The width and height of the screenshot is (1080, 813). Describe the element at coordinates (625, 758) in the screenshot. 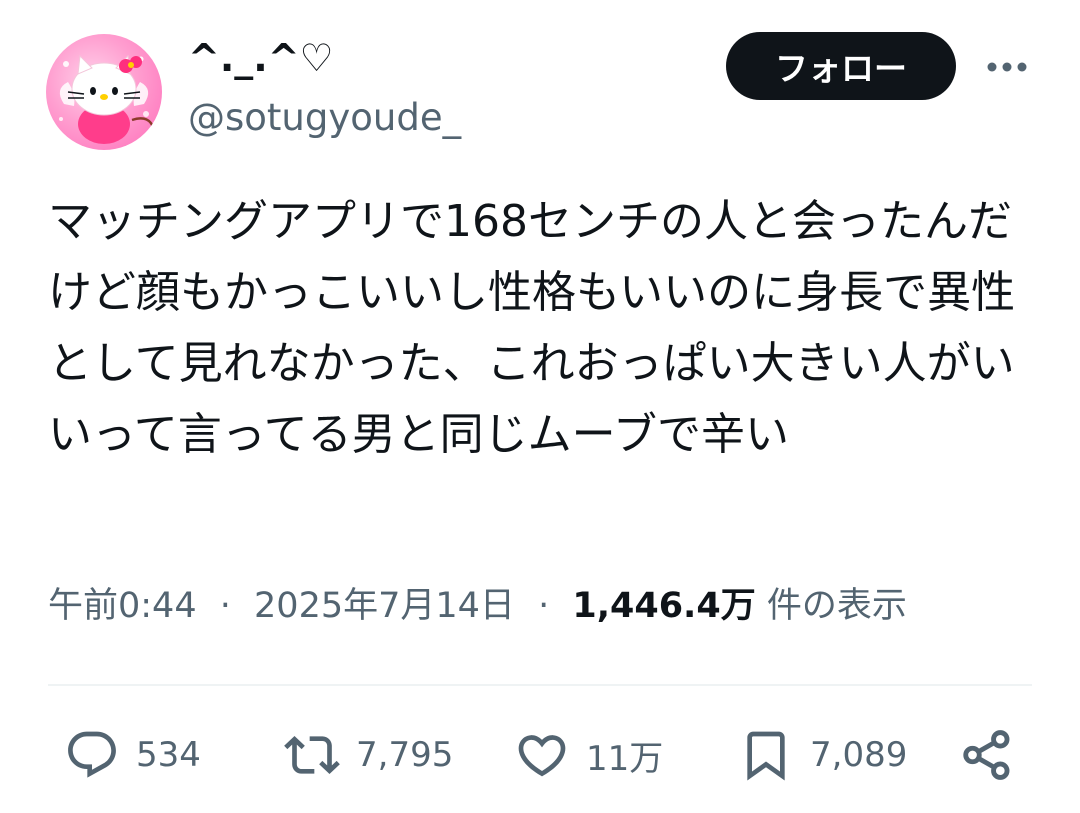

I see `like-count: 11万` at that location.